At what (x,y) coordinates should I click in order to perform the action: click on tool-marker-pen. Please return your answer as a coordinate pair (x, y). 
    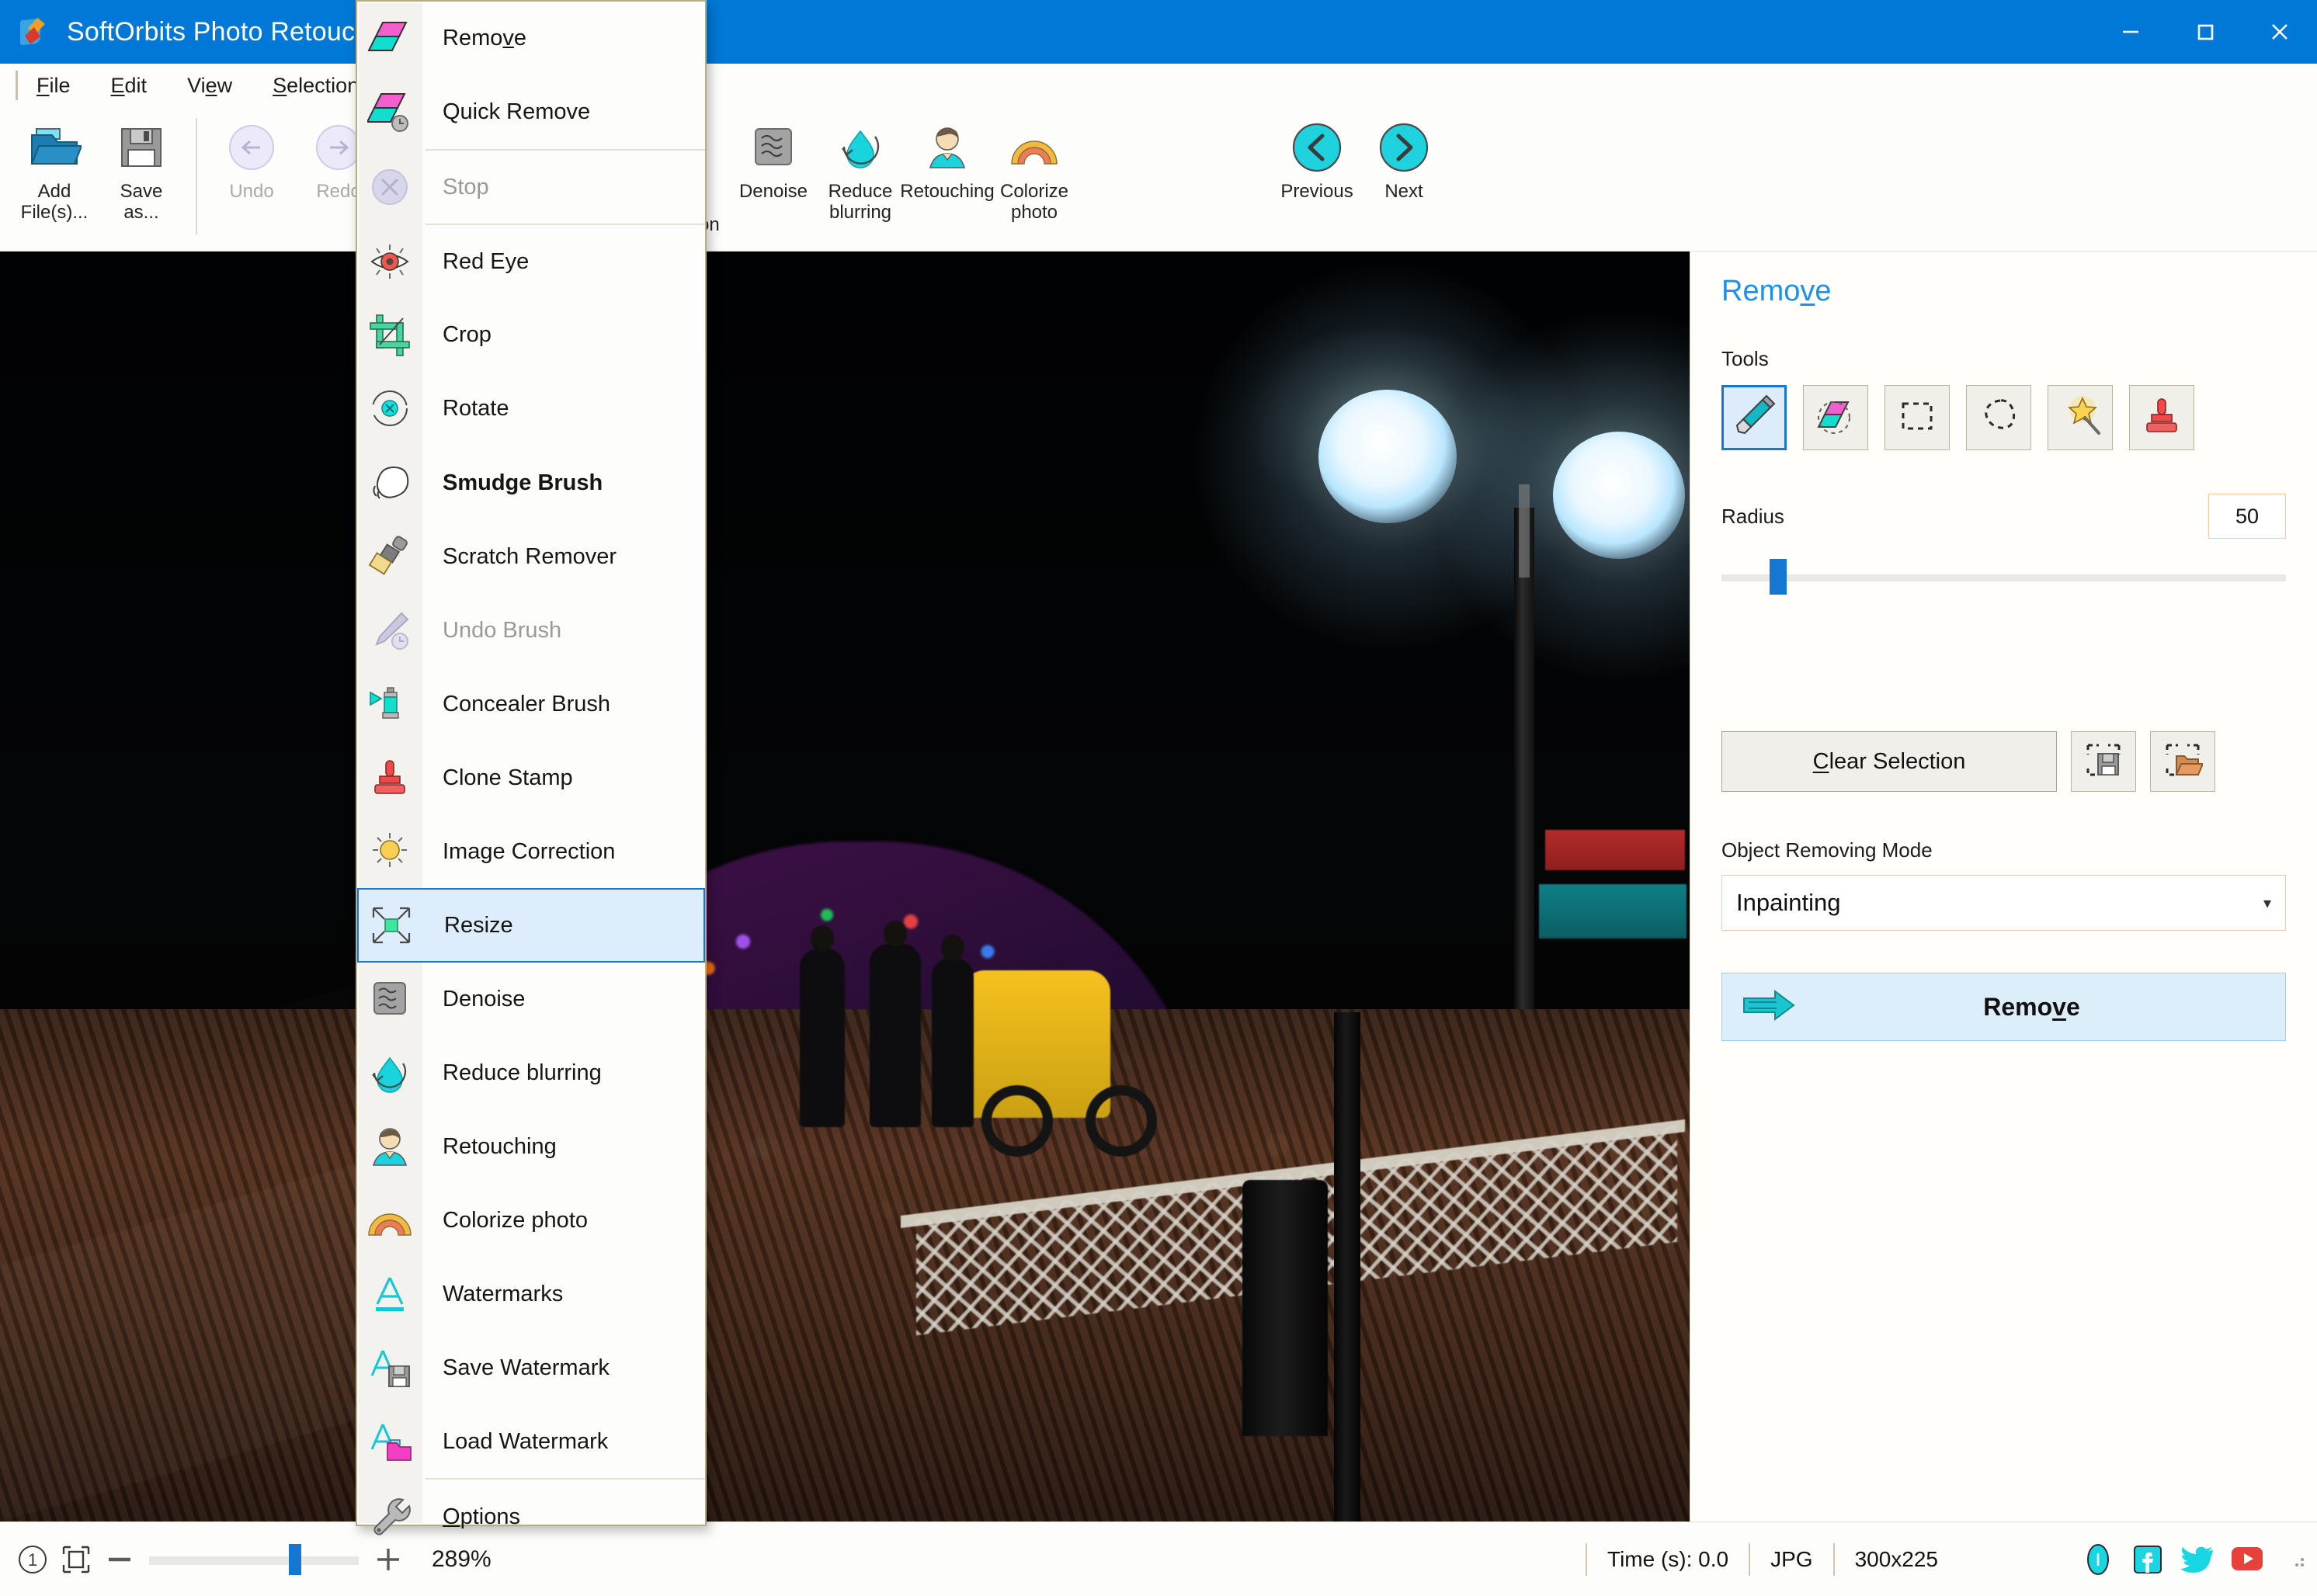
    Looking at the image, I should click on (1754, 418).